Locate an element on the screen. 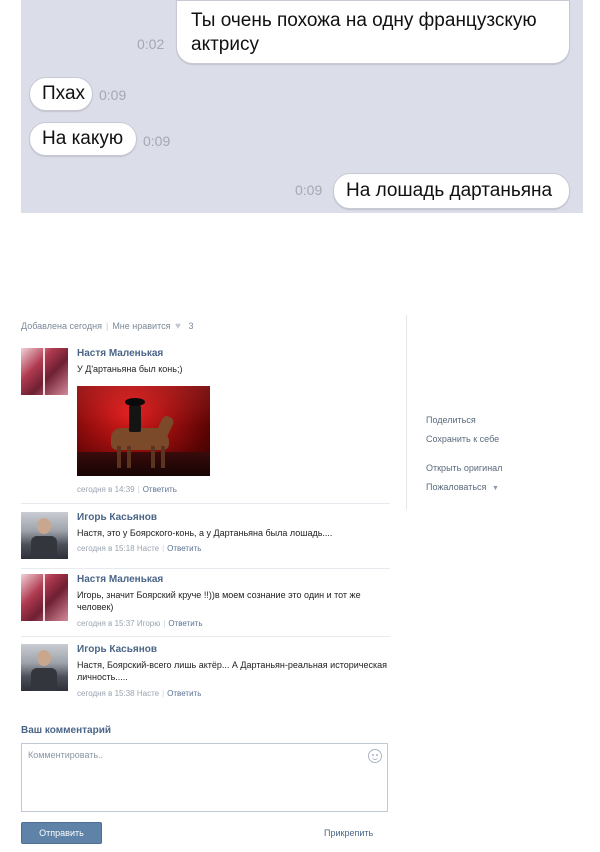 The image size is (600, 852). message-bubble: На лошадь дартаньяна is located at coordinates (451, 191).